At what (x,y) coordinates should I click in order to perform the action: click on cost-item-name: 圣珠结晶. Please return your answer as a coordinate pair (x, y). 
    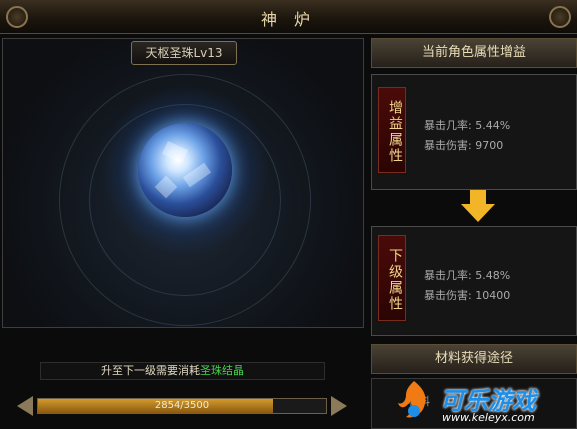
    Looking at the image, I should click on (222, 370).